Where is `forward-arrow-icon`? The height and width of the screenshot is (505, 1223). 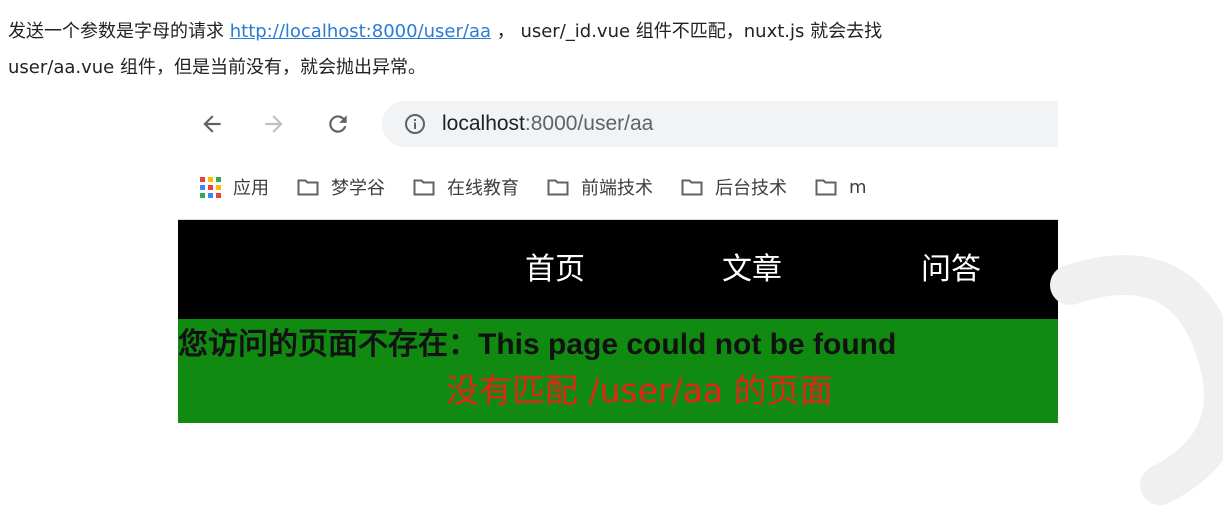 forward-arrow-icon is located at coordinates (274, 124).